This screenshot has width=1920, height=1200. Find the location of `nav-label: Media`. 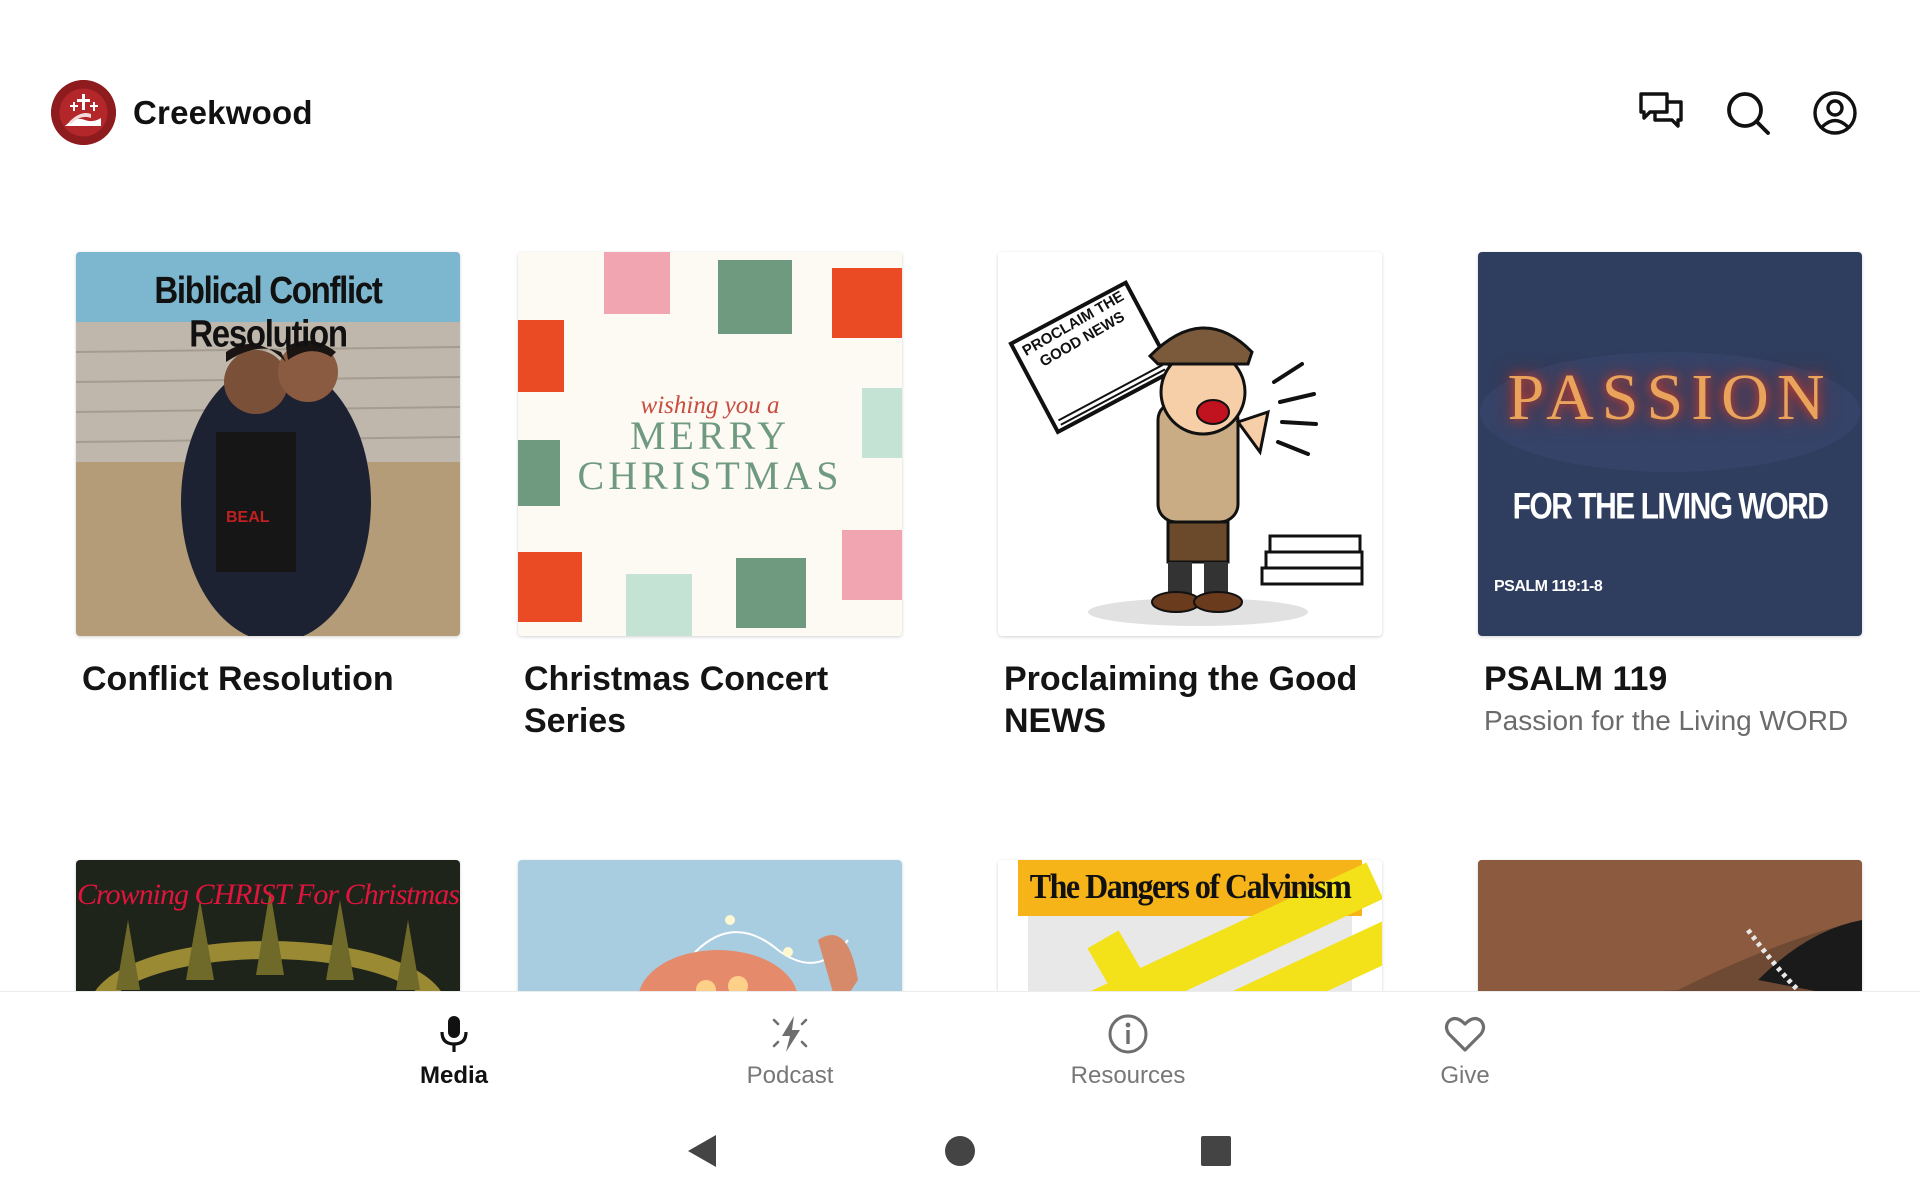

nav-label: Media is located at coordinates (453, 1075).